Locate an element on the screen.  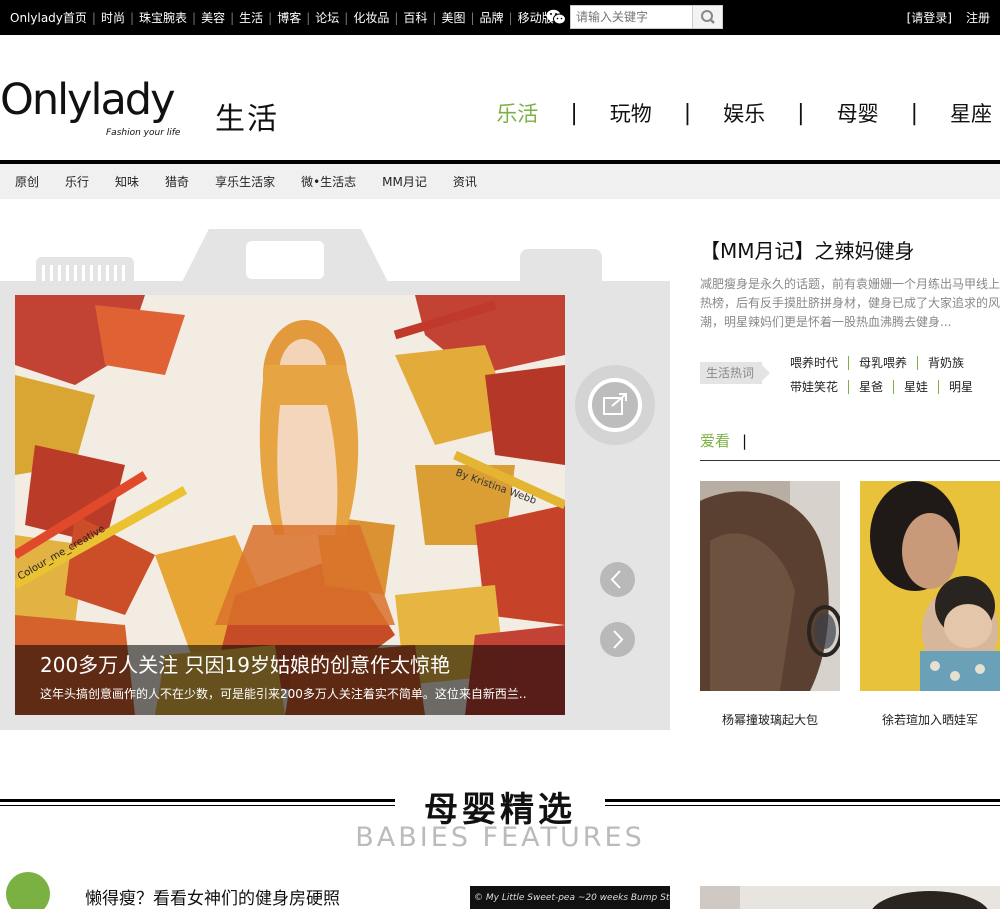
register-link: 注册 is located at coordinates (978, 17).